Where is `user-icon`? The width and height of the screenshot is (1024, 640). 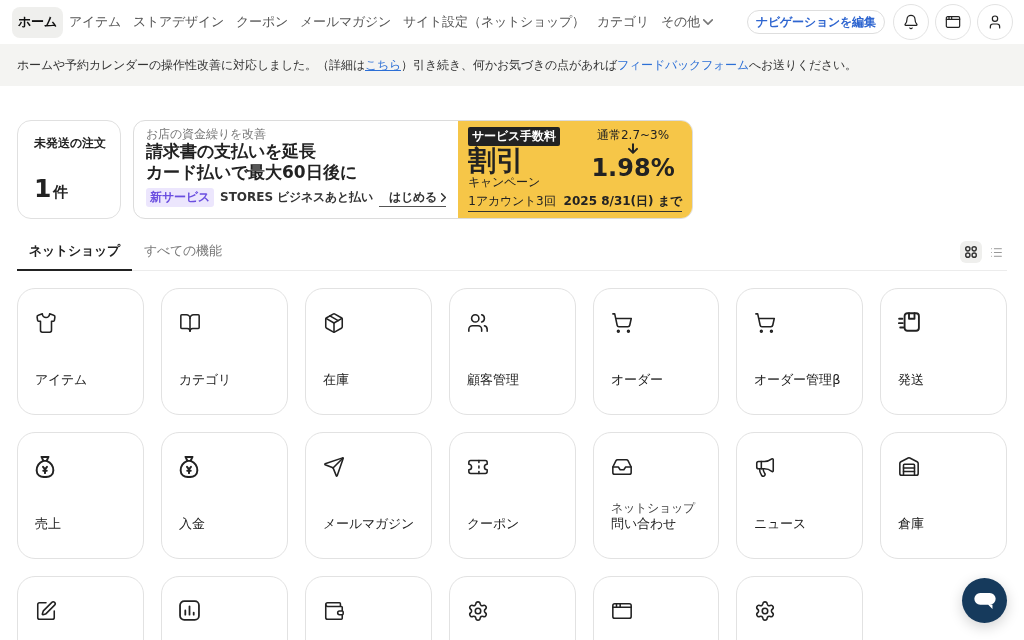
user-icon is located at coordinates (995, 22).